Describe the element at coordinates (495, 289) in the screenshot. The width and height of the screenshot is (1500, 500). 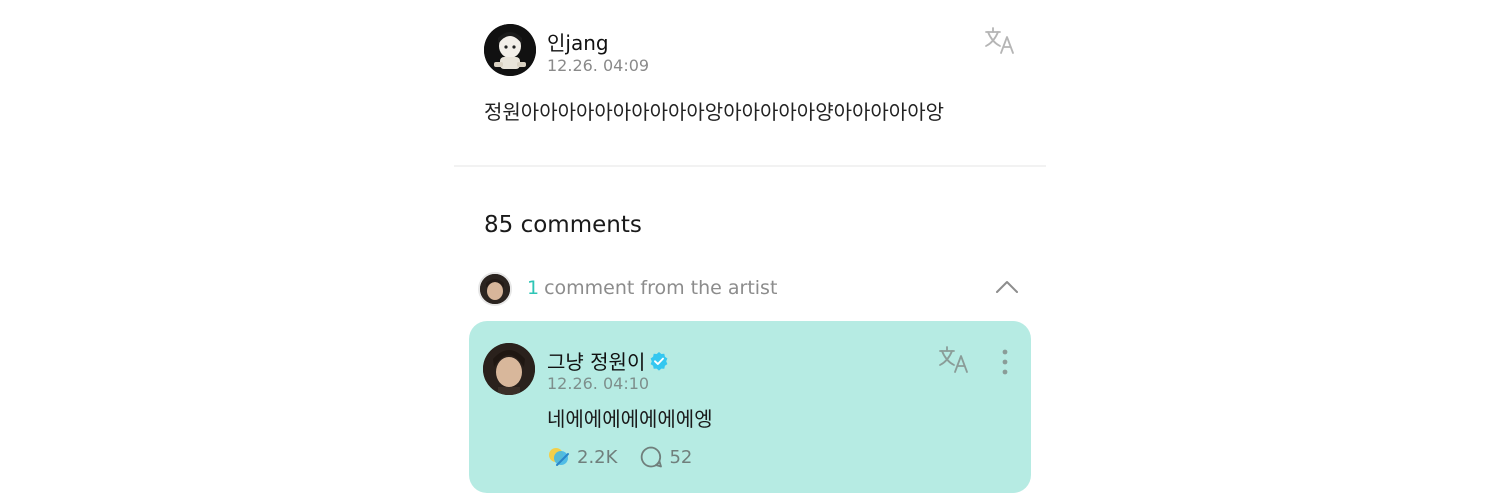
I see `artist-mini-avatar` at that location.